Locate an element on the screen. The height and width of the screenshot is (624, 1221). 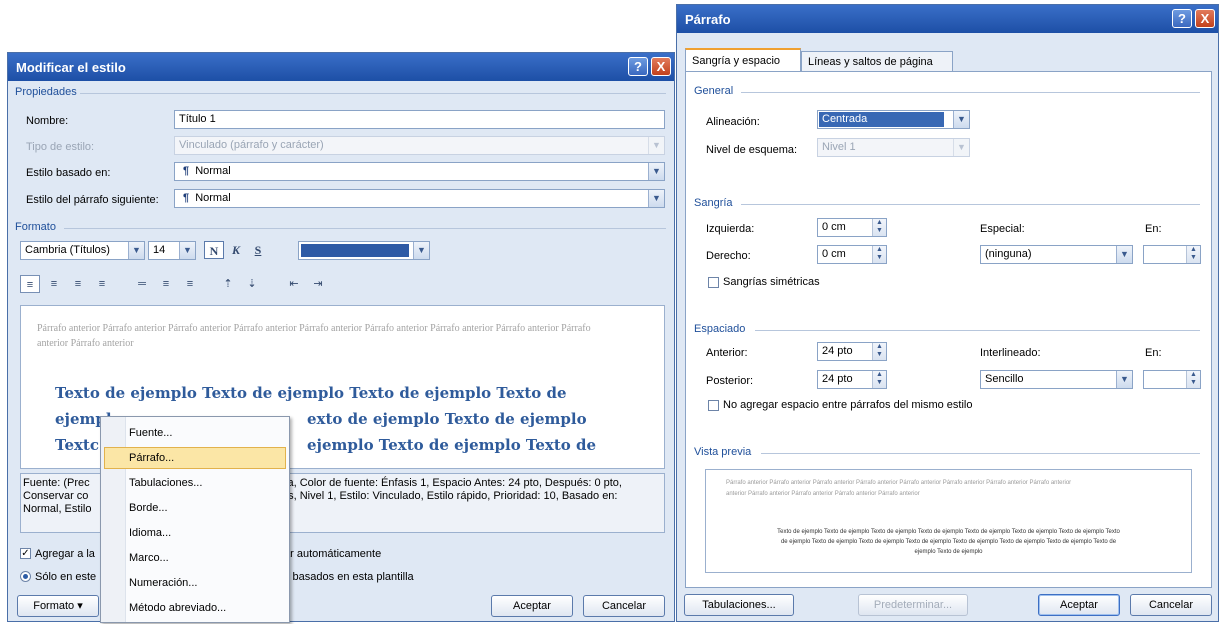
en2-spinner: ▲ ▼ is located at coordinates (1172, 379).